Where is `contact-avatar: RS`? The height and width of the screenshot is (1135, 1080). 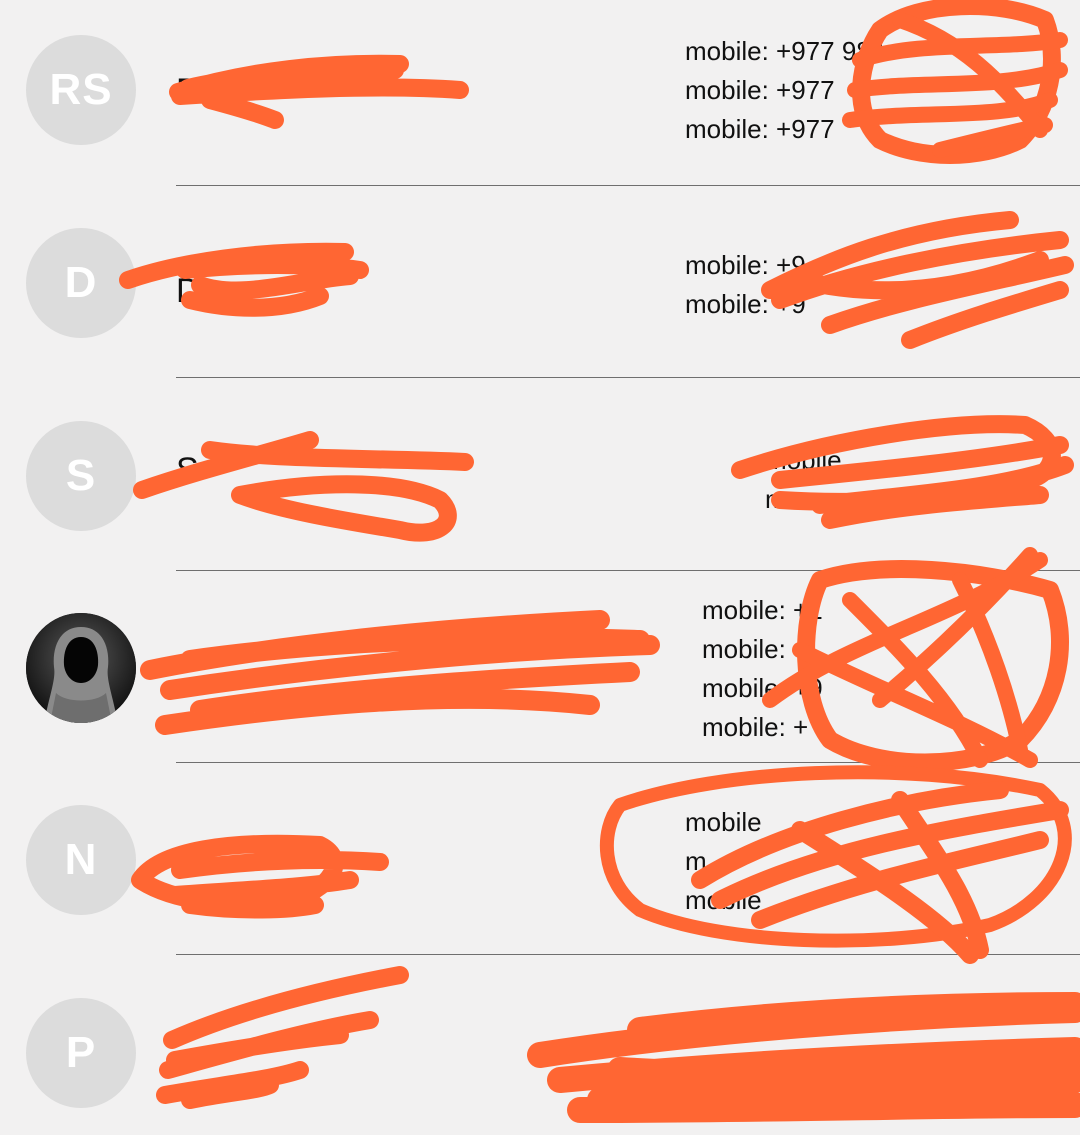
contact-avatar: RS is located at coordinates (81, 90).